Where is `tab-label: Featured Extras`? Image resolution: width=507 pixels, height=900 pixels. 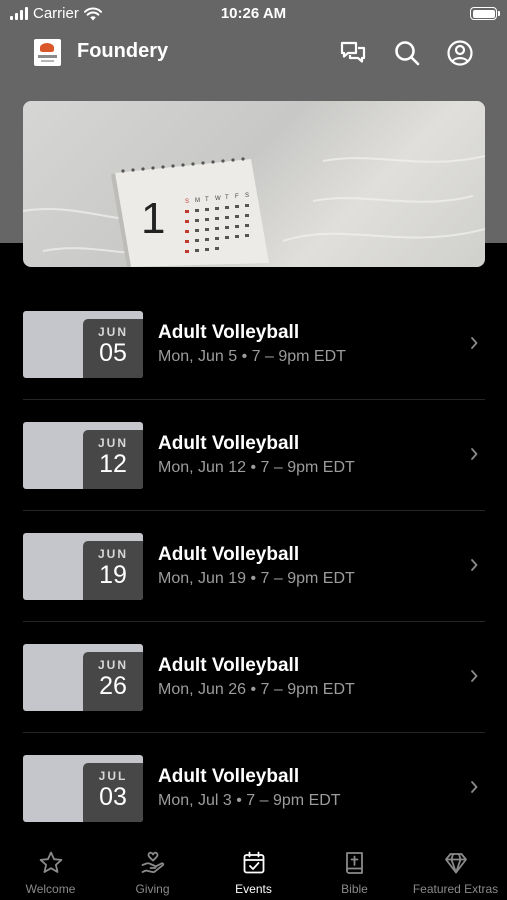
tab-label: Featured Extras is located at coordinates (455, 889).